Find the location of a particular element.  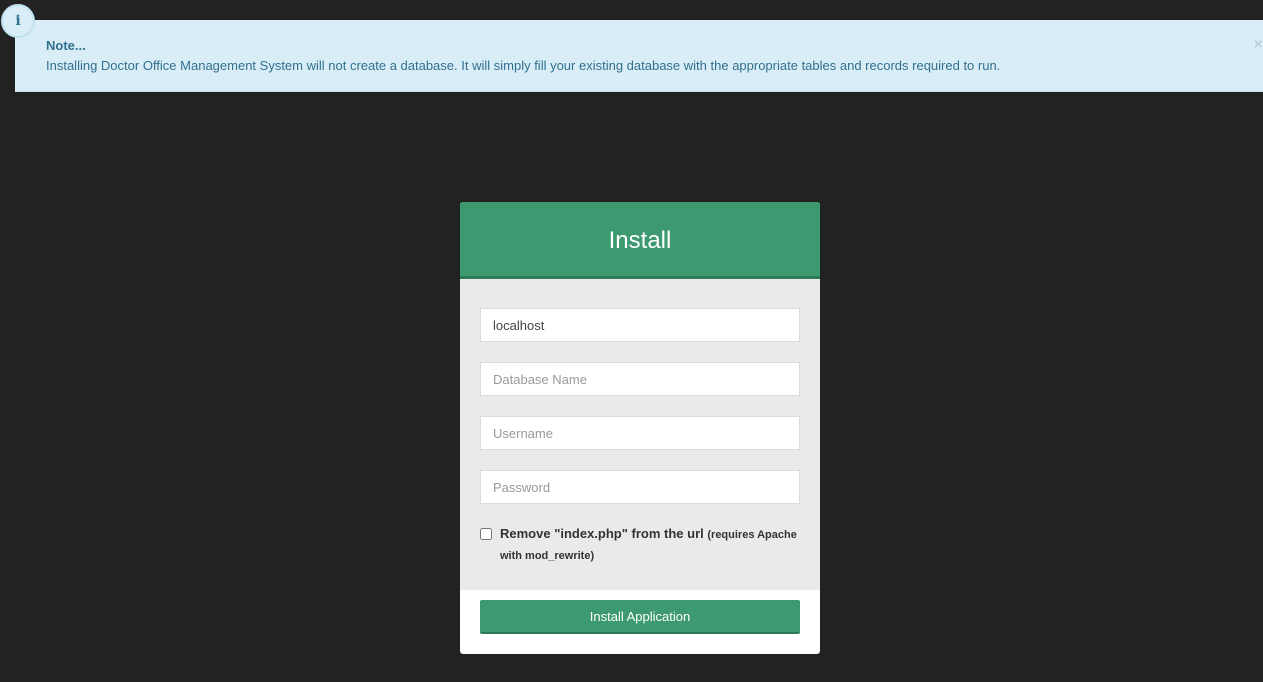

close-icon: × is located at coordinates (1258, 45).